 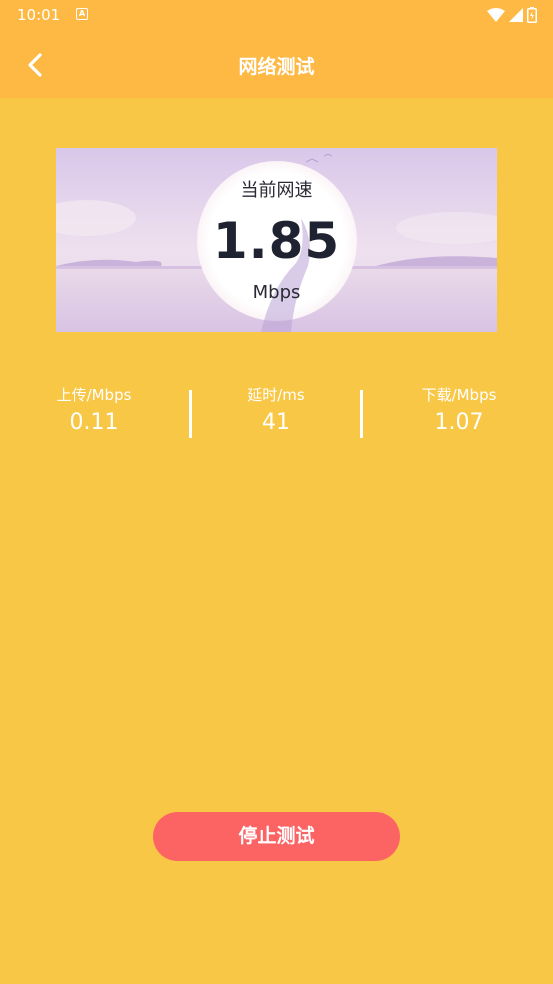 I want to click on signal-icon, so click(x=516, y=15).